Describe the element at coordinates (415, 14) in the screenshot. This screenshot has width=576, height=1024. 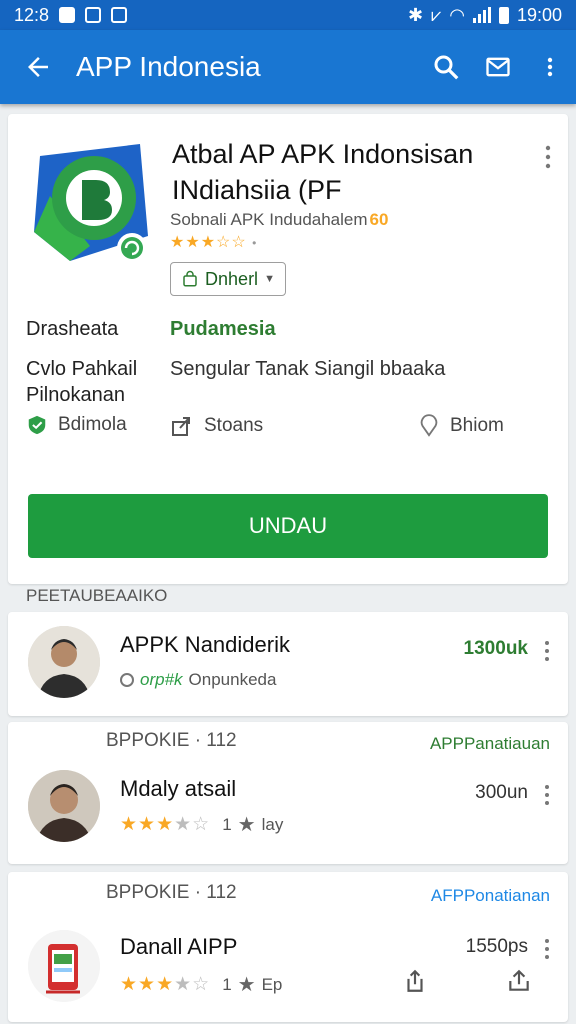
I see `bluetooth-icon: ✱` at that location.